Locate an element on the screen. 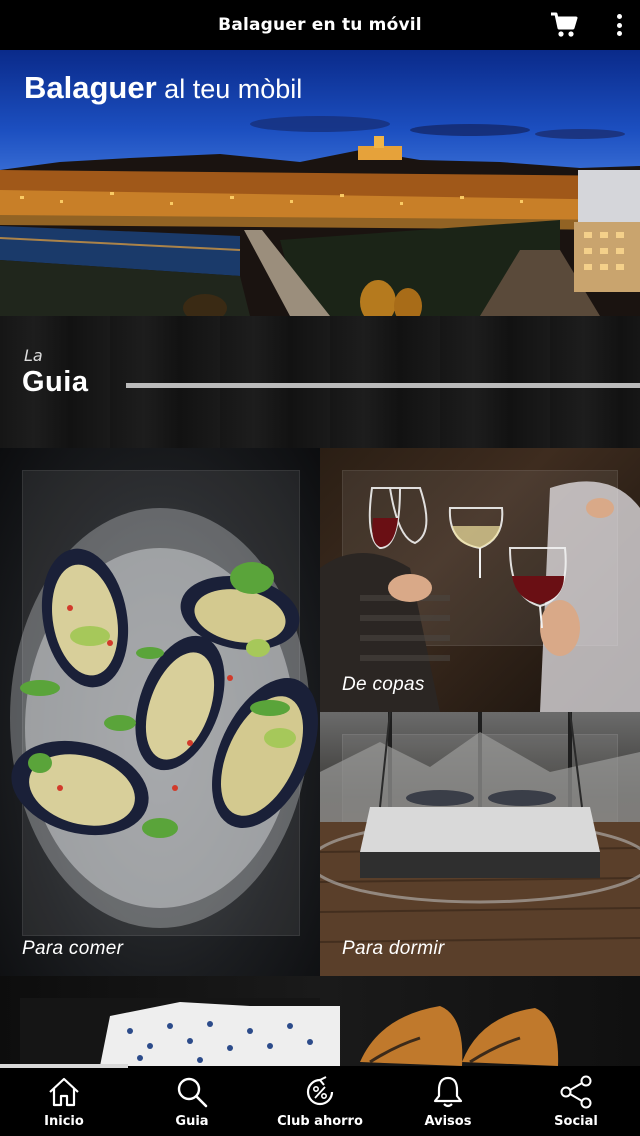 Image resolution: width=640 pixels, height=1136 pixels. guide-kicker: La is located at coordinates (33, 355).